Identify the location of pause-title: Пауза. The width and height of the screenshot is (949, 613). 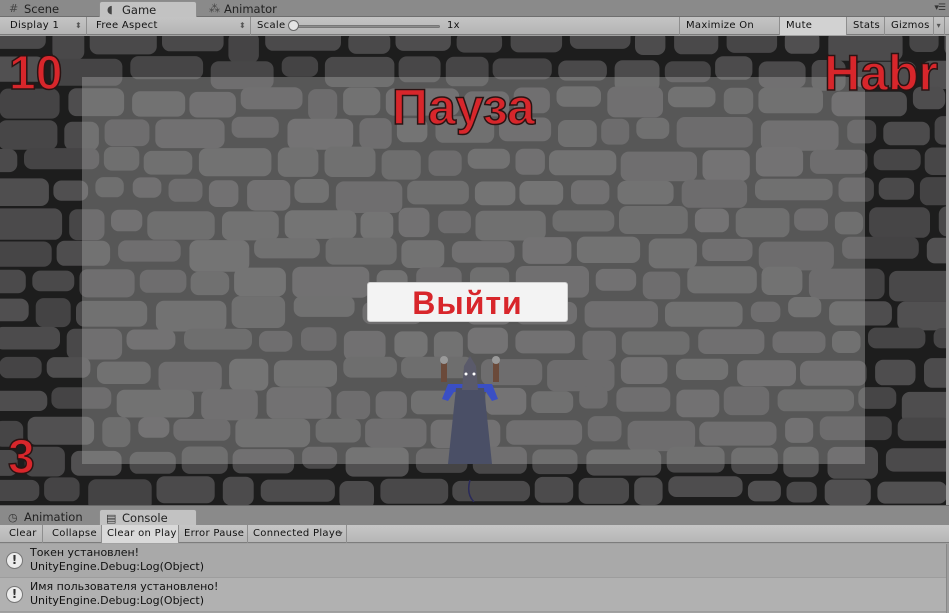
(463, 107).